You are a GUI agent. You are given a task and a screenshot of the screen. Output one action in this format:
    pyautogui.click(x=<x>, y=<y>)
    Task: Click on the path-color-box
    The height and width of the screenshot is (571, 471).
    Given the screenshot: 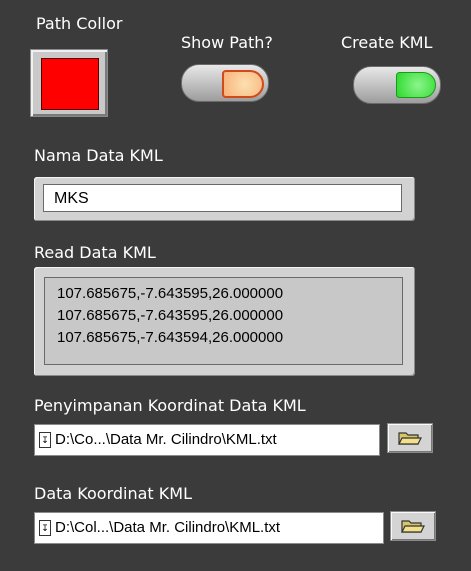 What is the action you would take?
    pyautogui.click(x=69, y=83)
    